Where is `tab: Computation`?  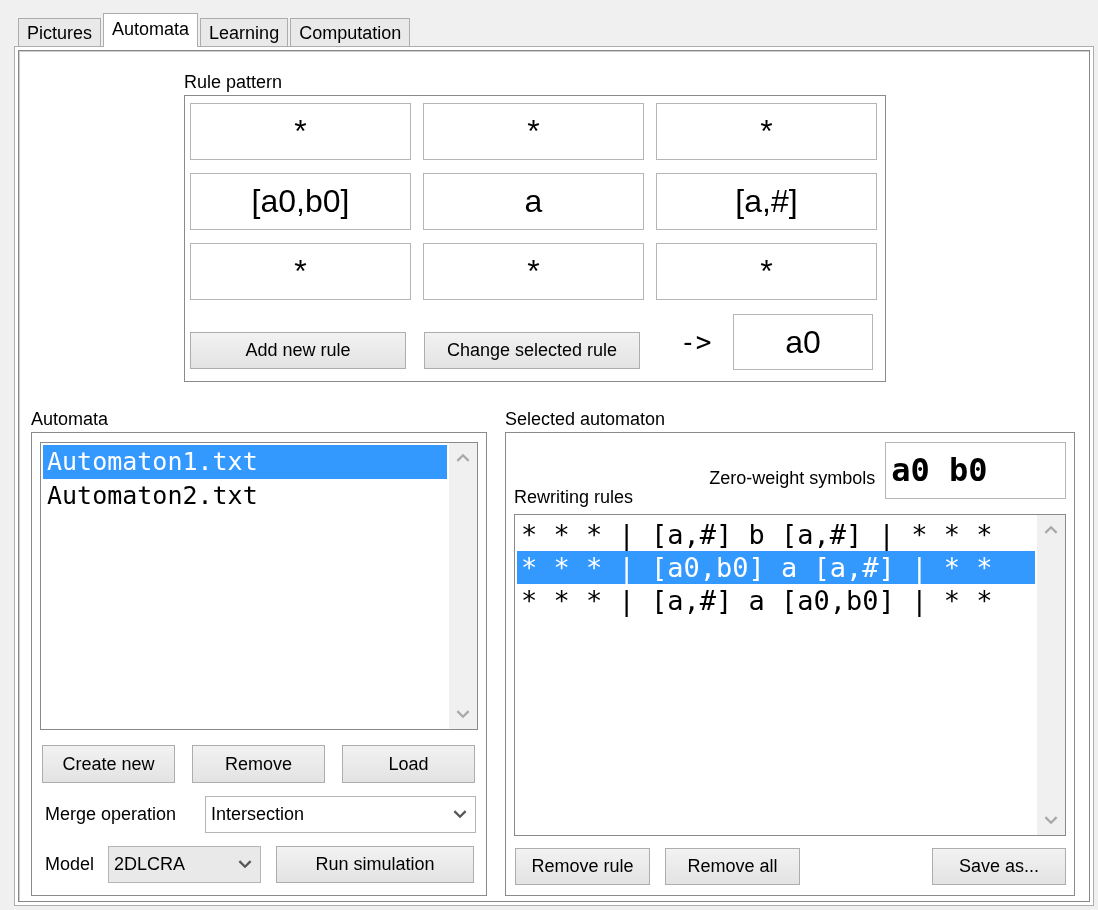 tab: Computation is located at coordinates (350, 32).